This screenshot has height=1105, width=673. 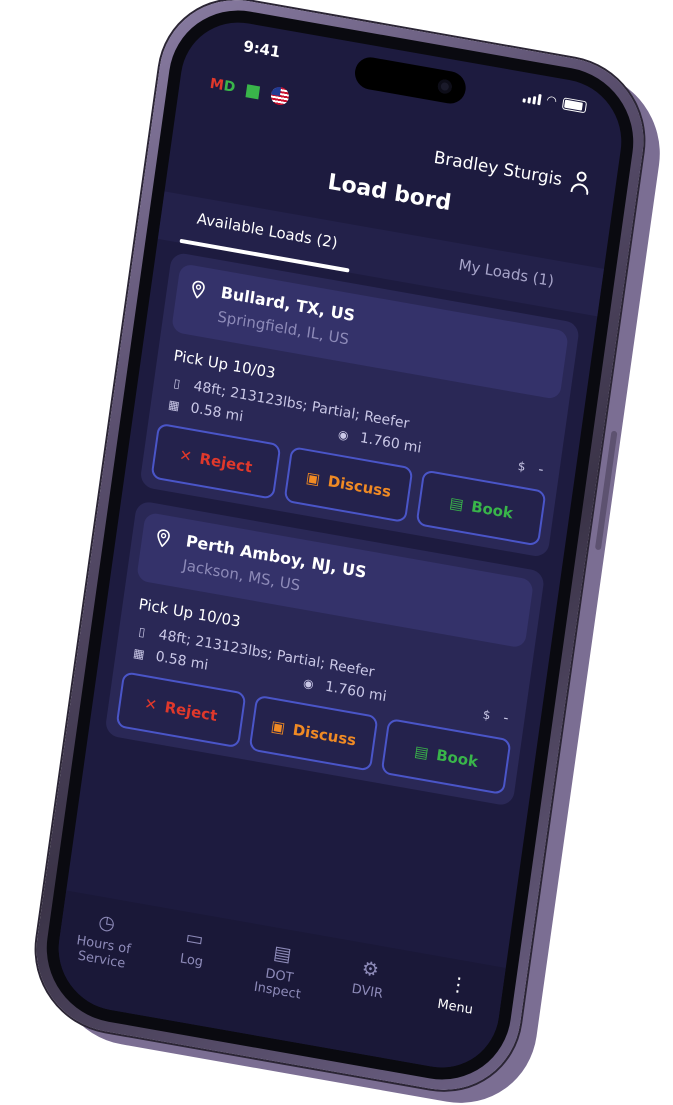 I want to click on wifi-icon: ◠, so click(x=551, y=100).